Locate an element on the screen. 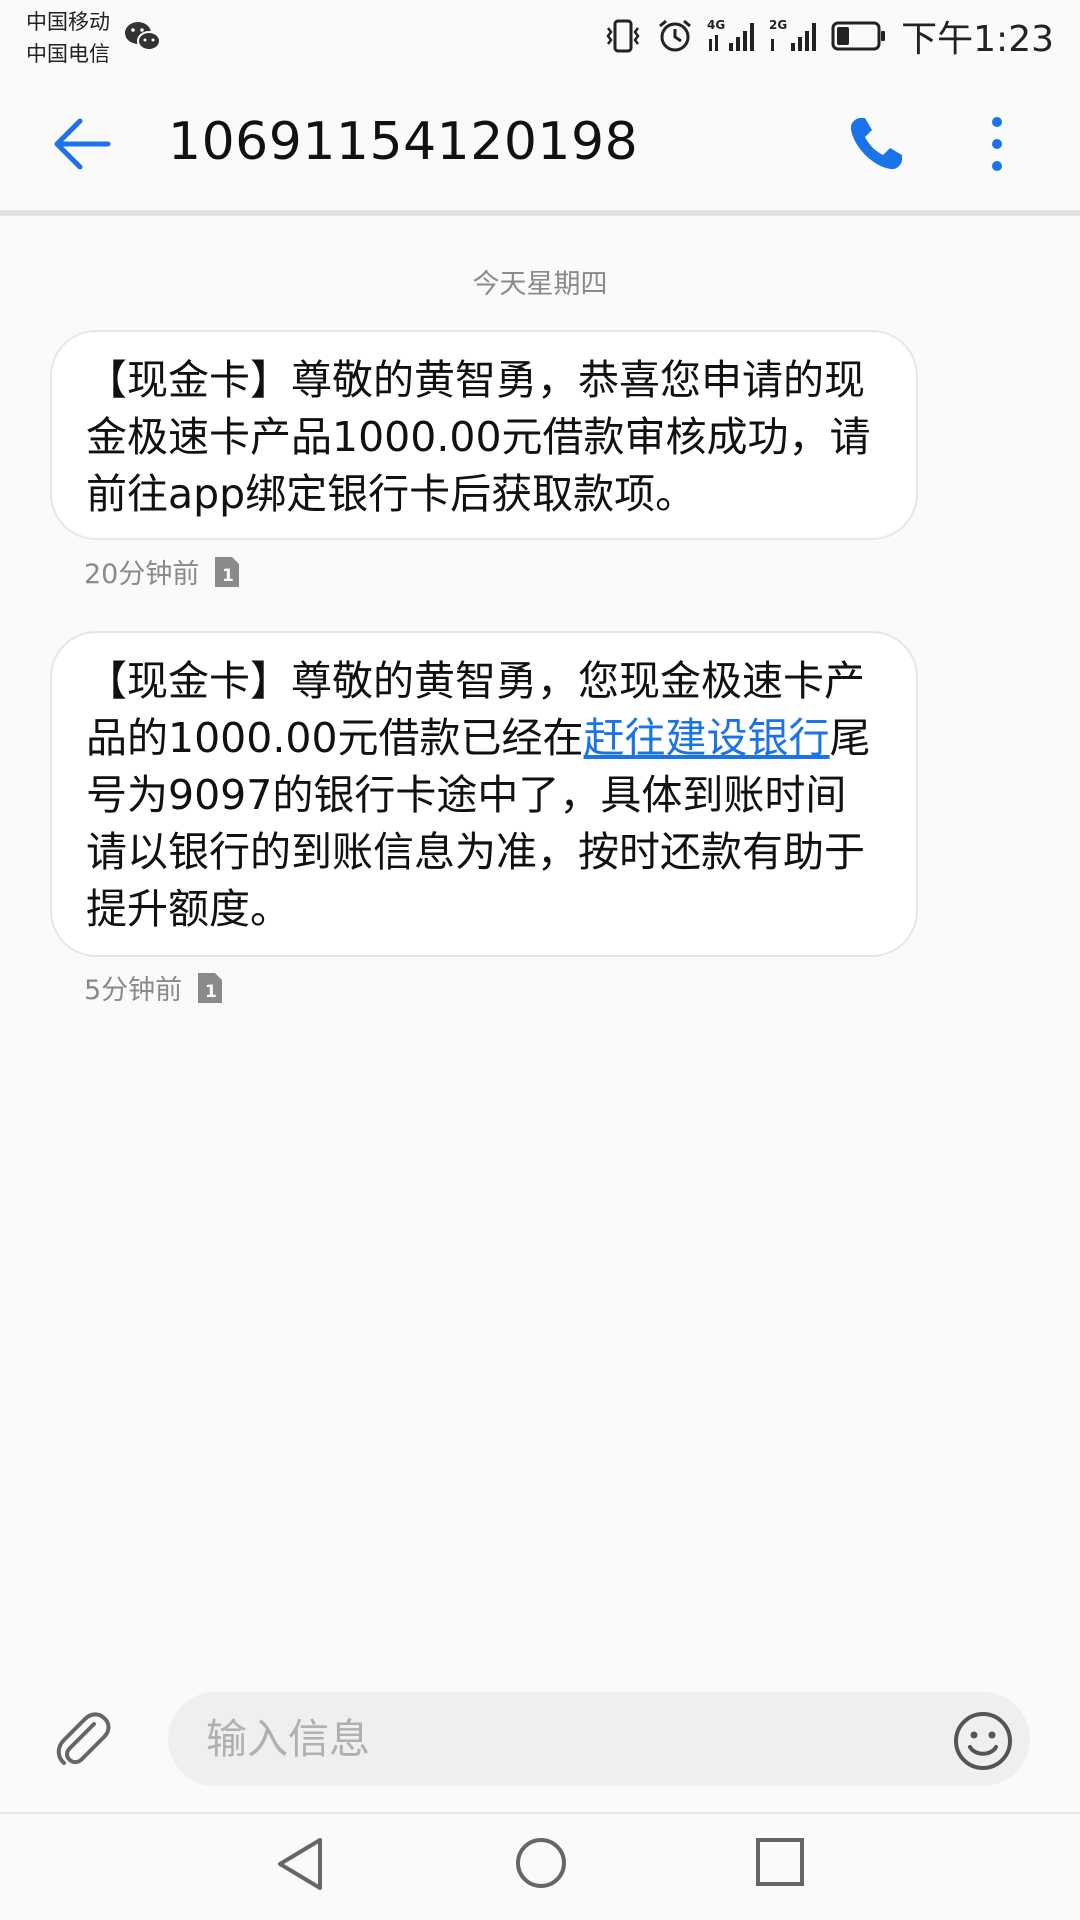  svg-text: 4G is located at coordinates (716, 25).